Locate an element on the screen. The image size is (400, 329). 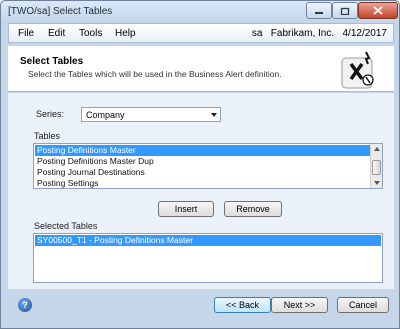
series-label: Series: is located at coordinates (50, 114).